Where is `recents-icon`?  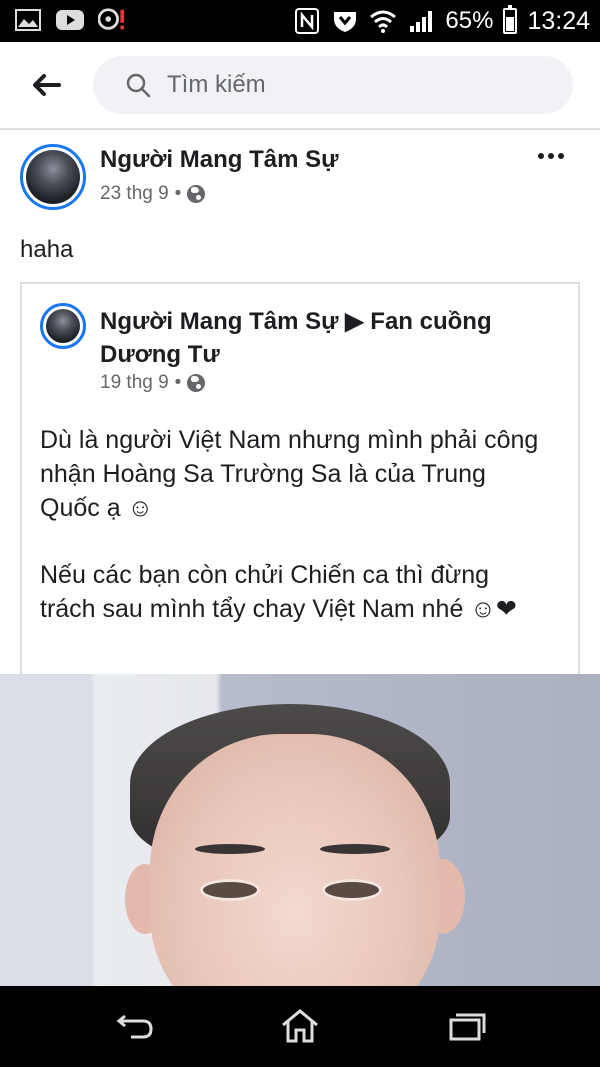
recents-icon is located at coordinates (467, 1027).